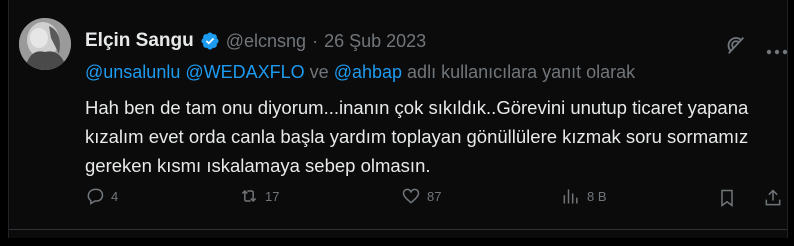 The height and width of the screenshot is (246, 794). Describe the element at coordinates (521, 72) in the screenshot. I see `reply-suffix: adlı kullanıcılara yanıt olarak` at that location.